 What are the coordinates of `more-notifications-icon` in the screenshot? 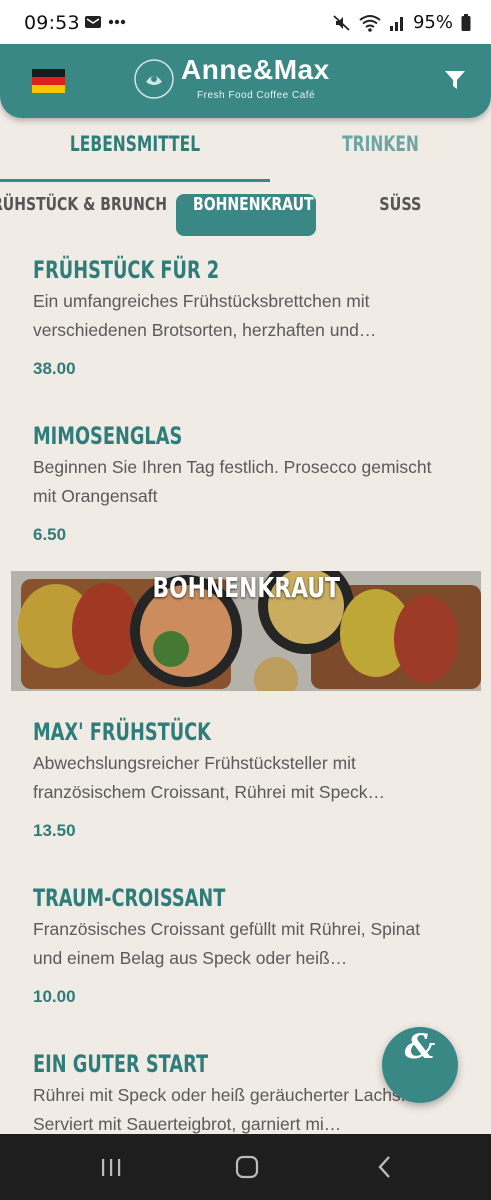 It's located at (117, 22).